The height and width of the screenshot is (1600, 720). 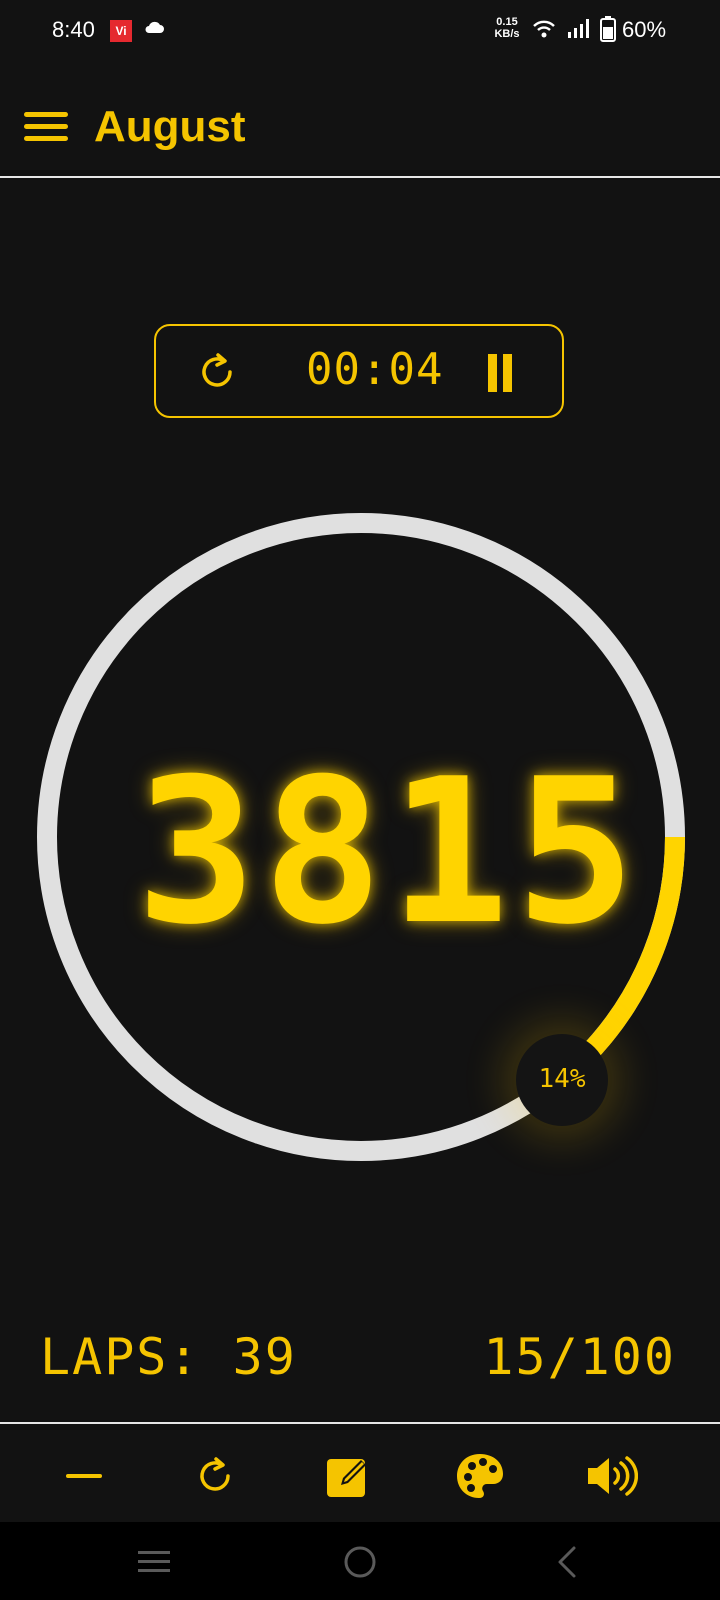 I want to click on volume-icon, so click(x=612, y=1476).